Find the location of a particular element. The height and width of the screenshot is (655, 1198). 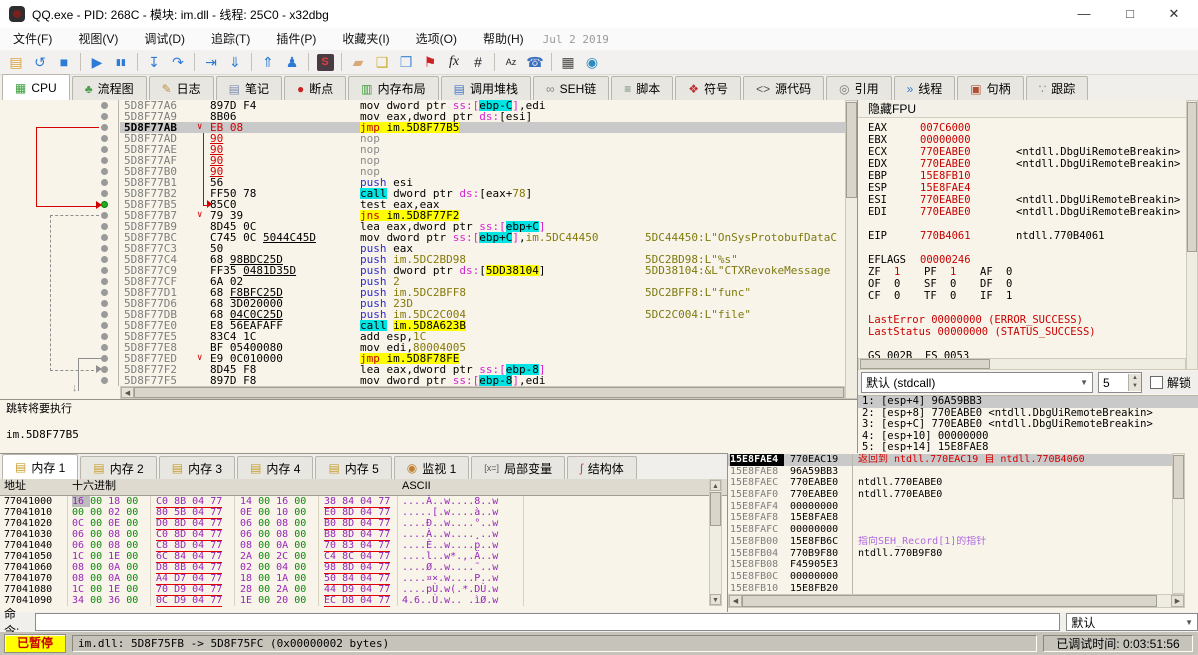

scroll-up-button: ▲ is located at coordinates (715, 485).